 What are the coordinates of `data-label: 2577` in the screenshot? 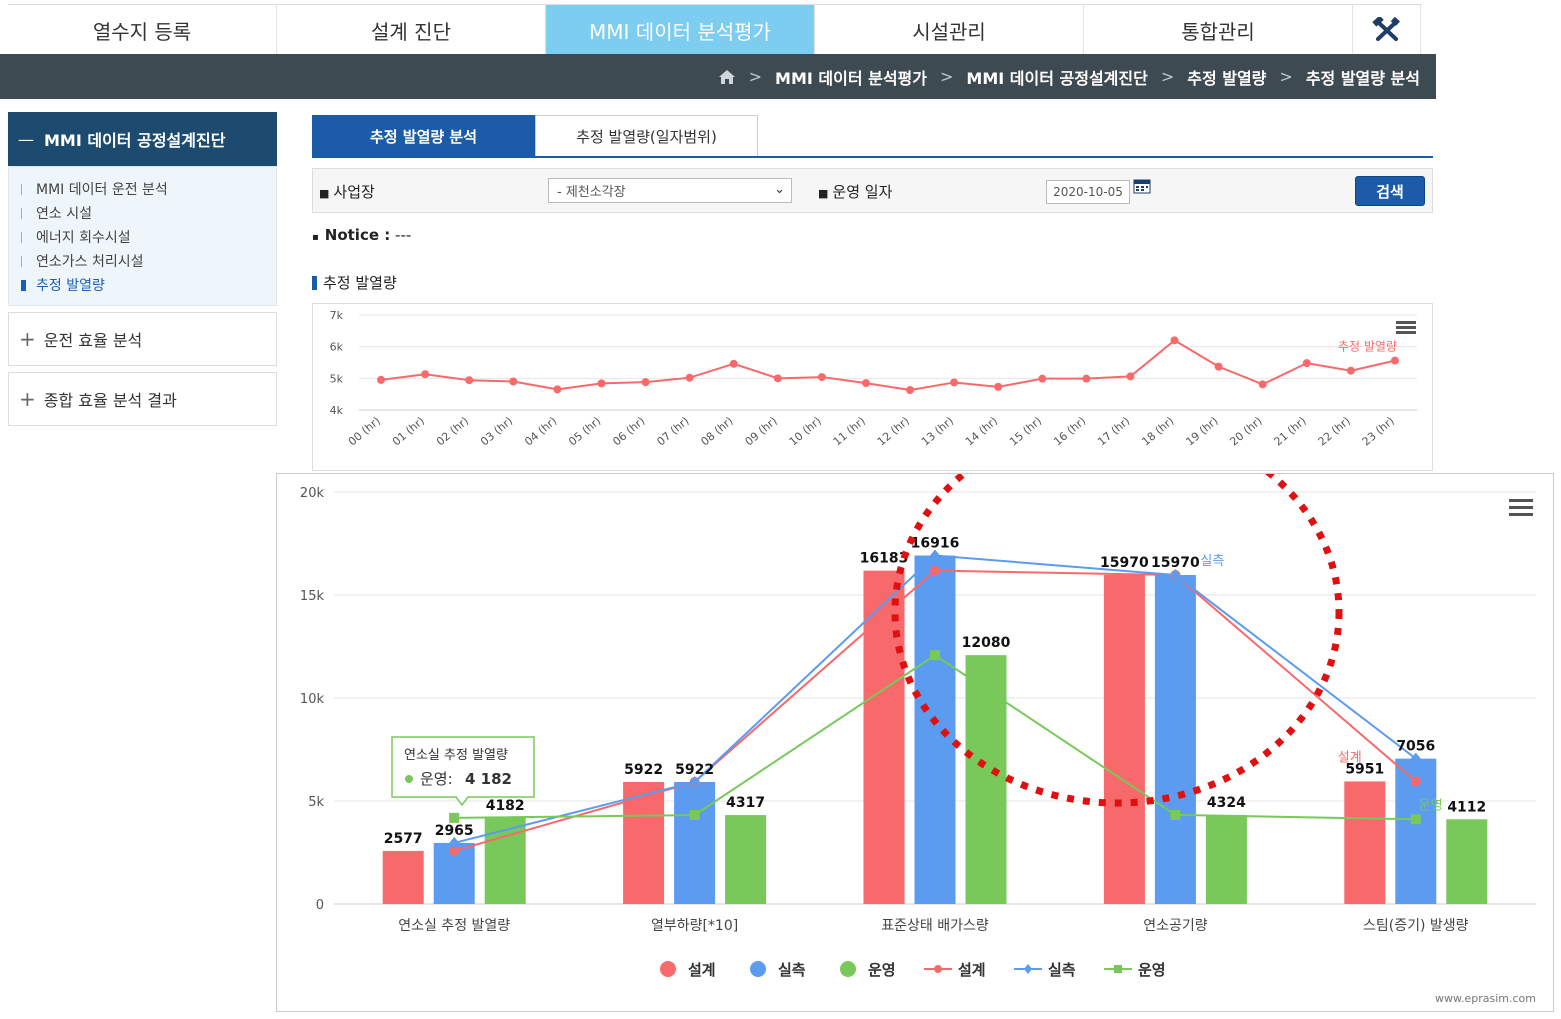 It's located at (403, 839).